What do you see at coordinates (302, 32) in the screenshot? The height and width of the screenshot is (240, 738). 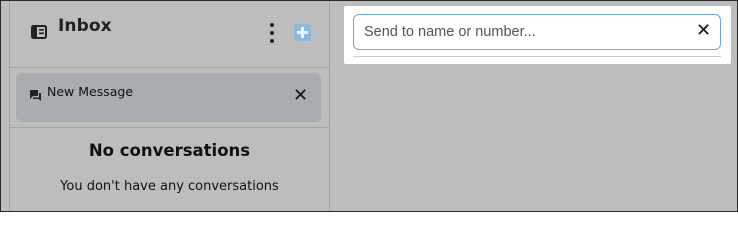 I see `compose-button` at bounding box center [302, 32].